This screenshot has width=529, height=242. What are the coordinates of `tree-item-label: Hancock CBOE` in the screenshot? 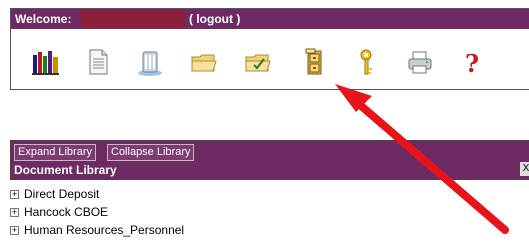 It's located at (66, 212).